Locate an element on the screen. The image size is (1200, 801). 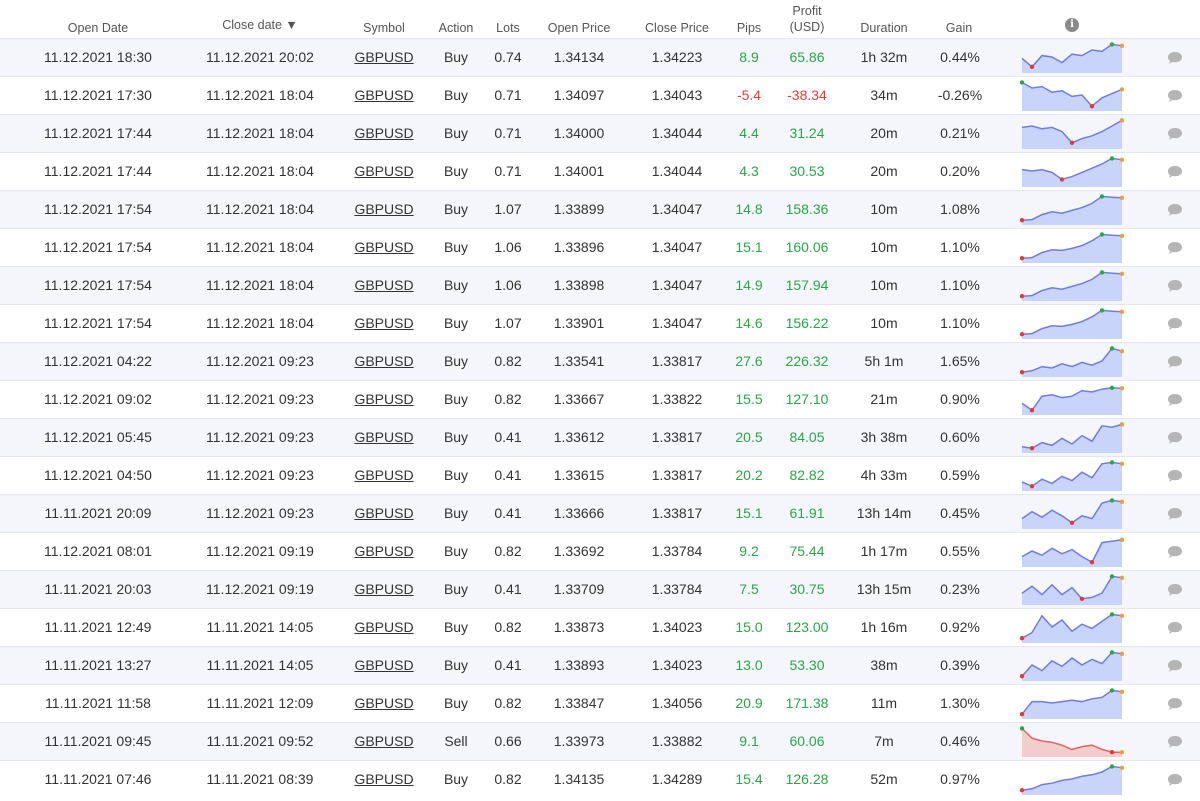
cell-action: Buy is located at coordinates (456, 95).